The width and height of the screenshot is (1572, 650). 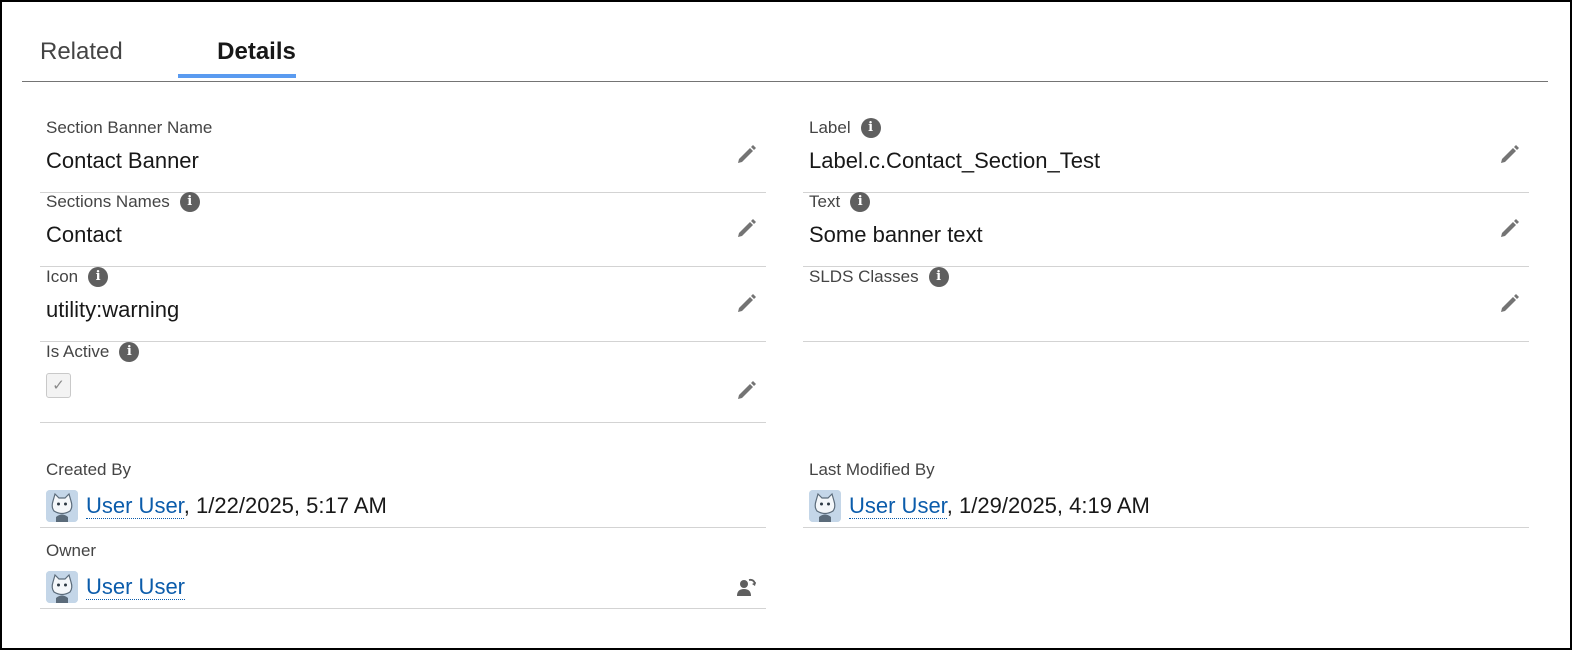 I want to click on field-slds-classes: SLDS Classes i, so click(x=1166, y=304).